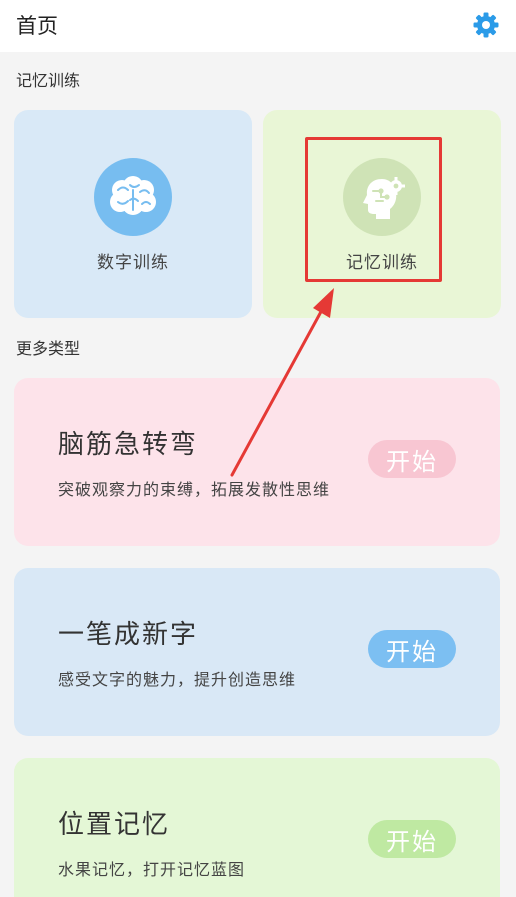  Describe the element at coordinates (382, 263) in the screenshot. I see `memory-training-label: 记忆训练` at that location.